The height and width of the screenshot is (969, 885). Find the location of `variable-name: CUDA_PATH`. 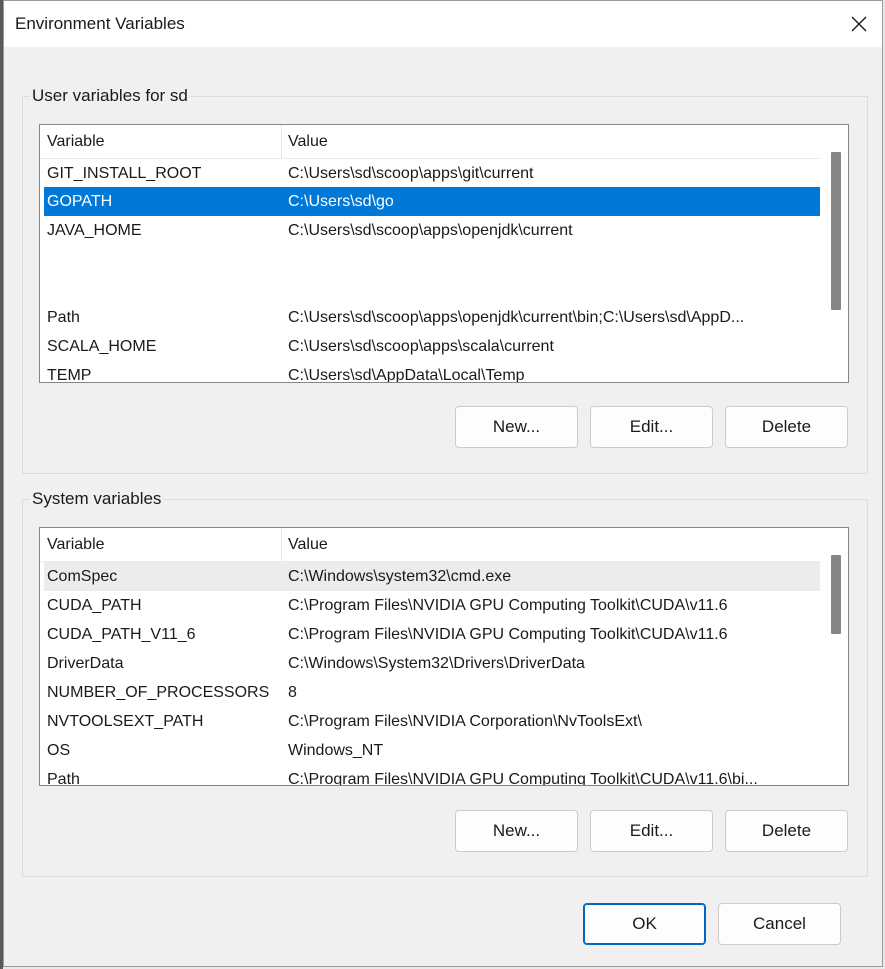

variable-name: CUDA_PATH is located at coordinates (94, 605).